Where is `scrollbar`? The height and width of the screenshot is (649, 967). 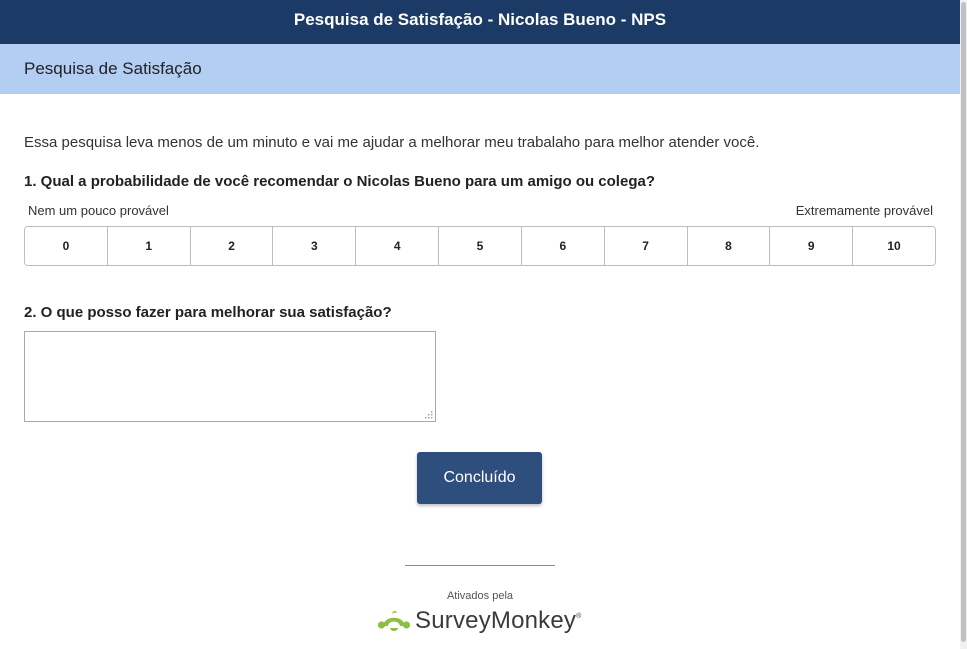
scrollbar is located at coordinates (963, 324).